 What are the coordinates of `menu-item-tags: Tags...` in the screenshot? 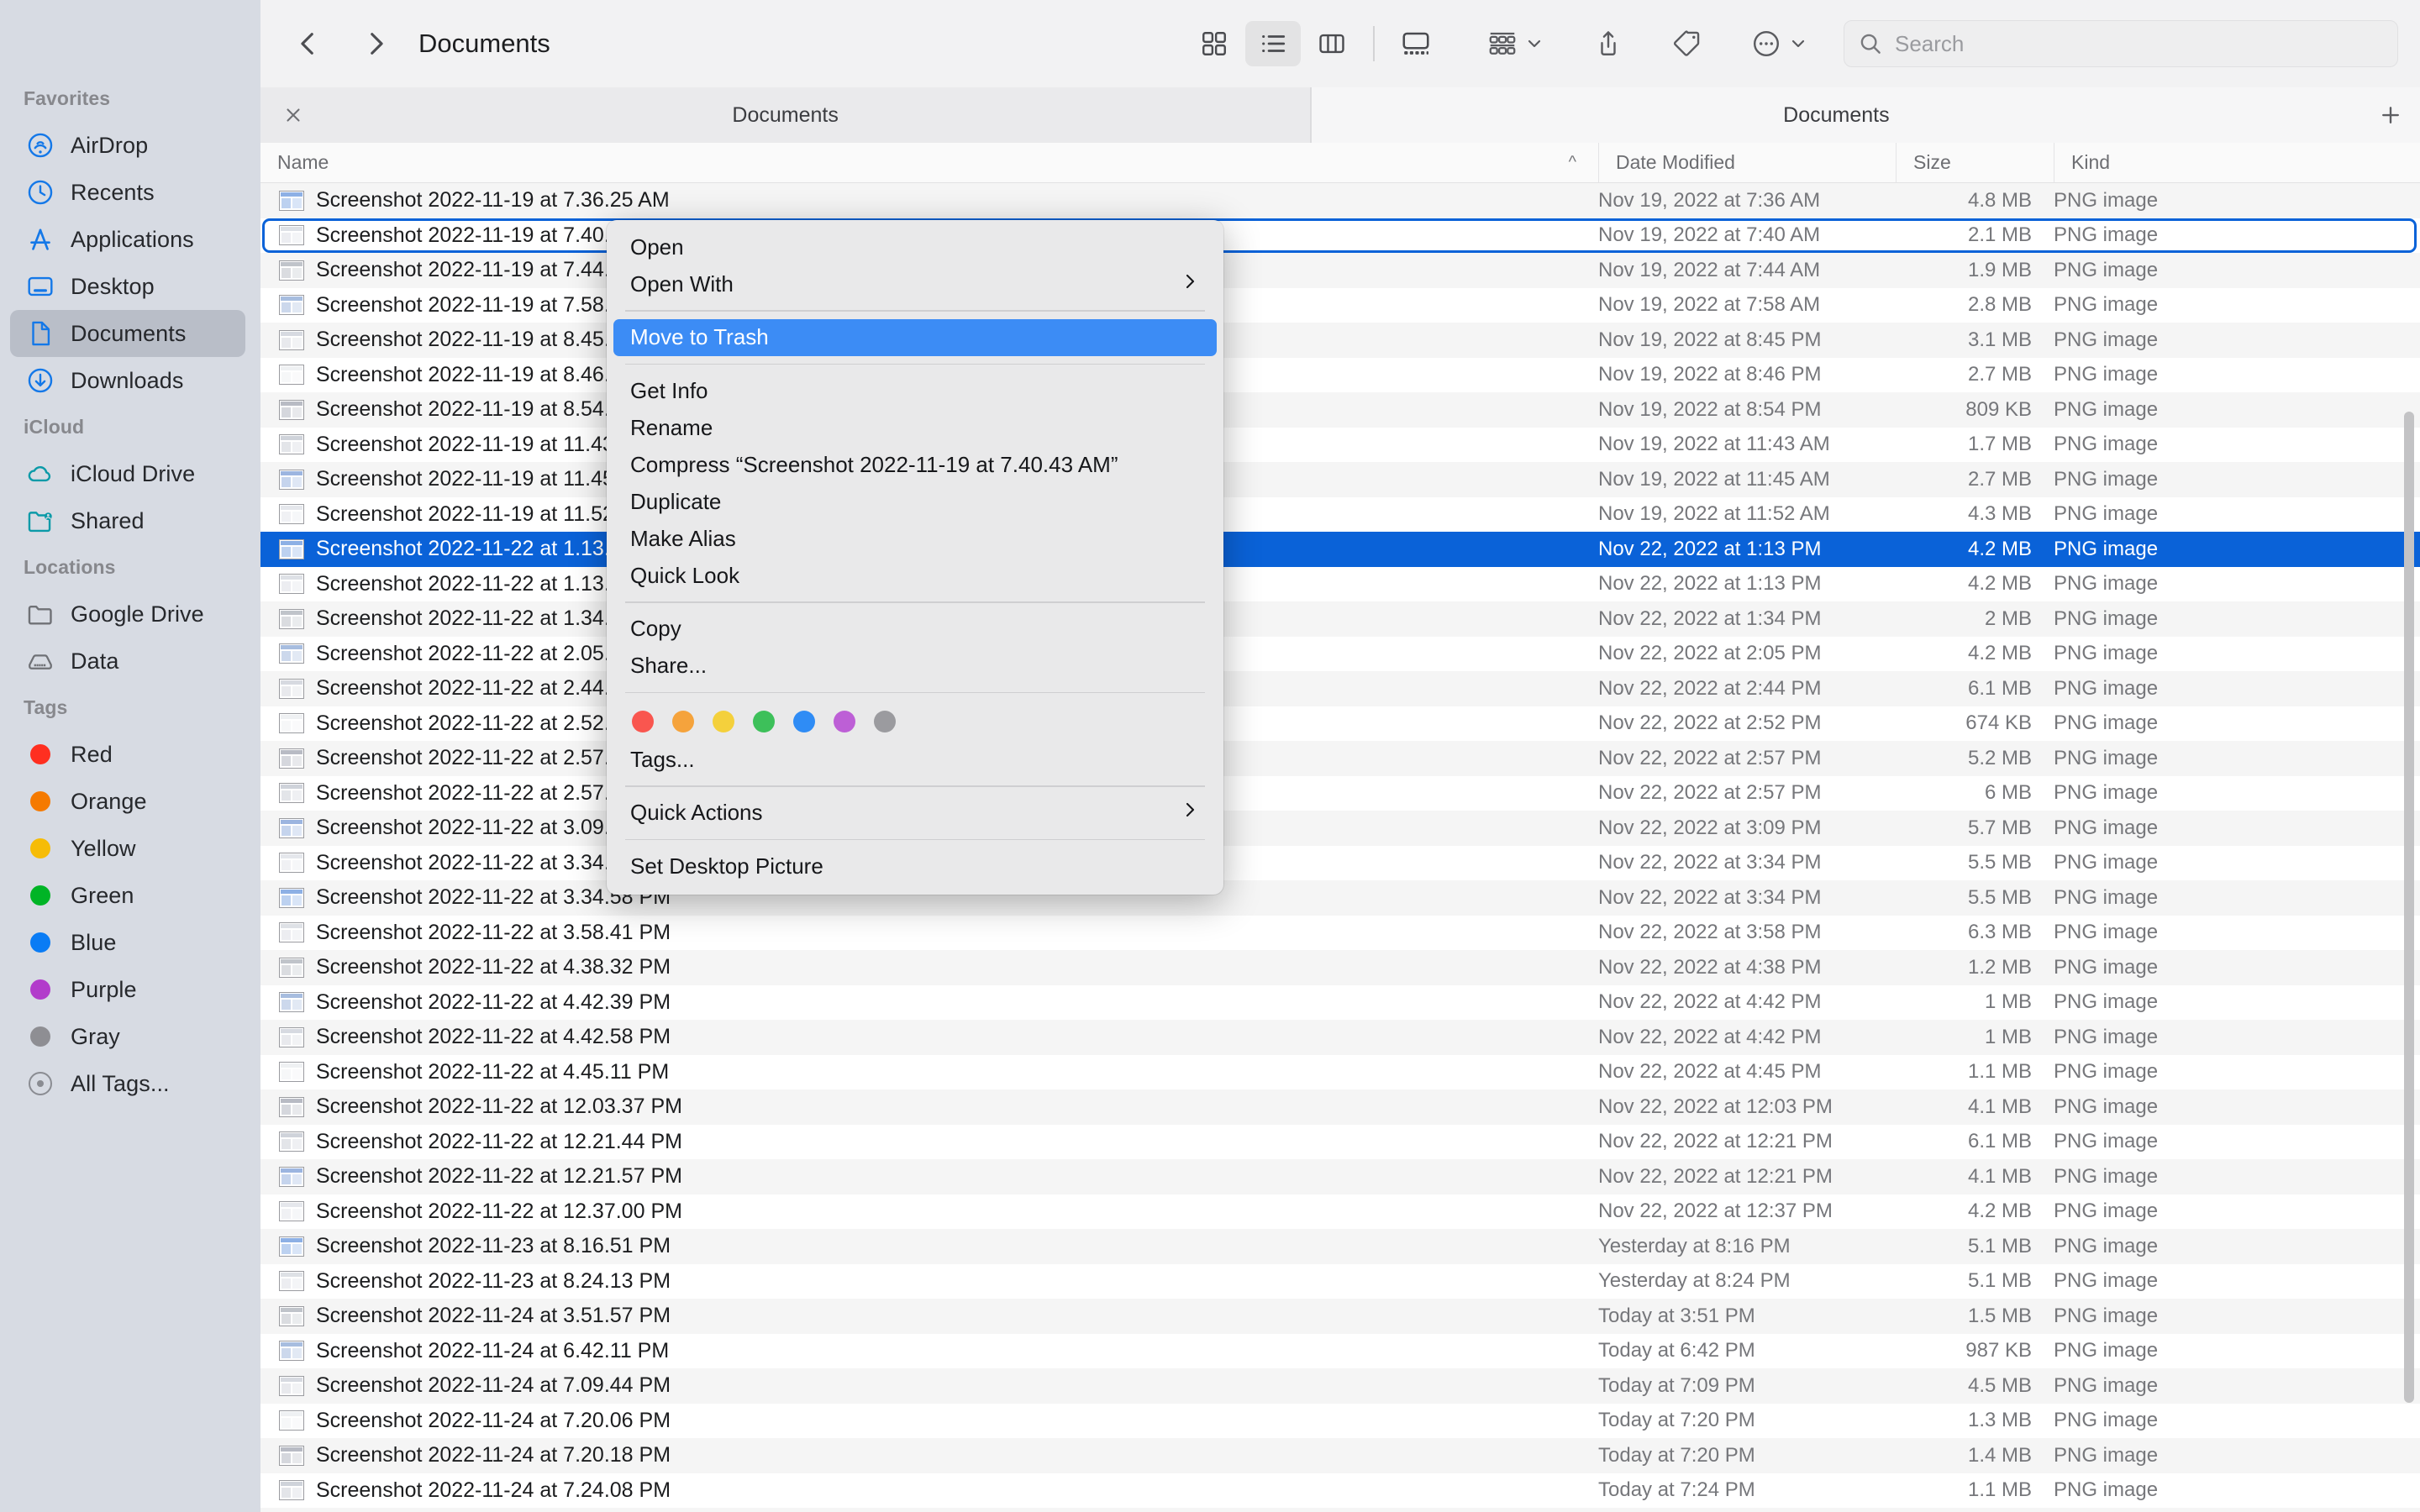 It's located at (915, 759).